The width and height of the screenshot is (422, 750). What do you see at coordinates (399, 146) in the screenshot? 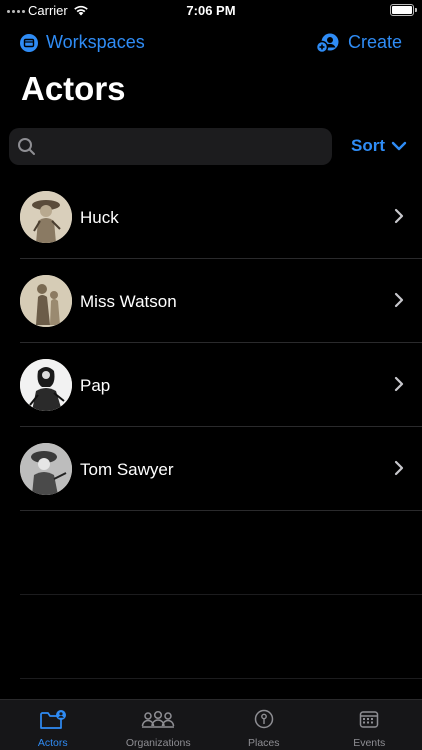
I see `chevron-down-icon` at bounding box center [399, 146].